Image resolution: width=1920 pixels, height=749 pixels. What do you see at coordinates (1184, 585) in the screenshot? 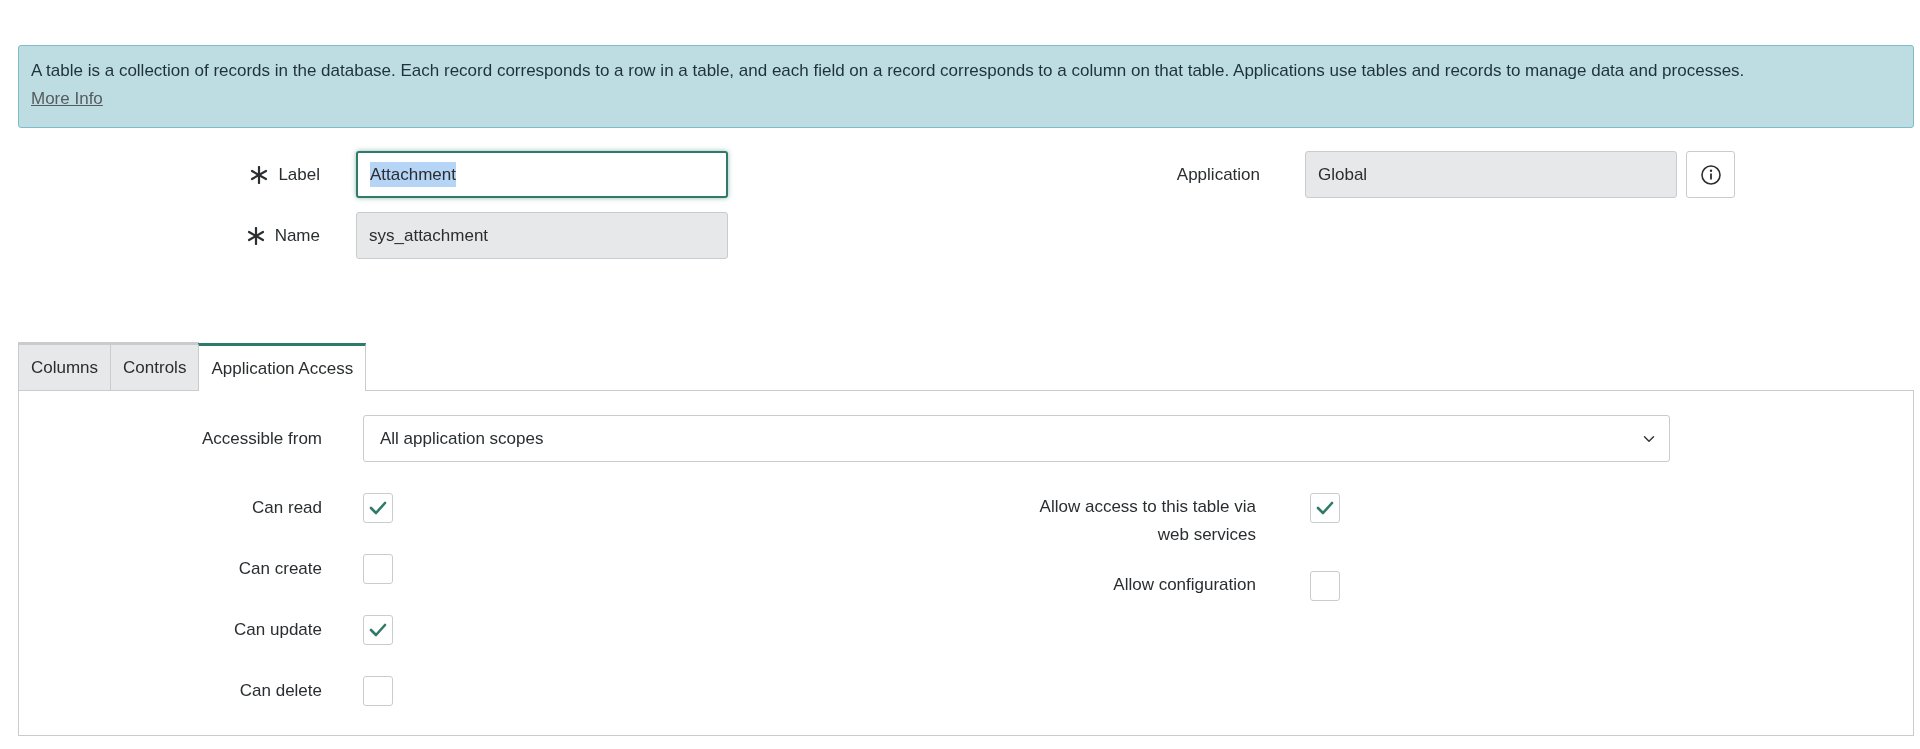
I see `checkbox-label: Allow configuration` at bounding box center [1184, 585].